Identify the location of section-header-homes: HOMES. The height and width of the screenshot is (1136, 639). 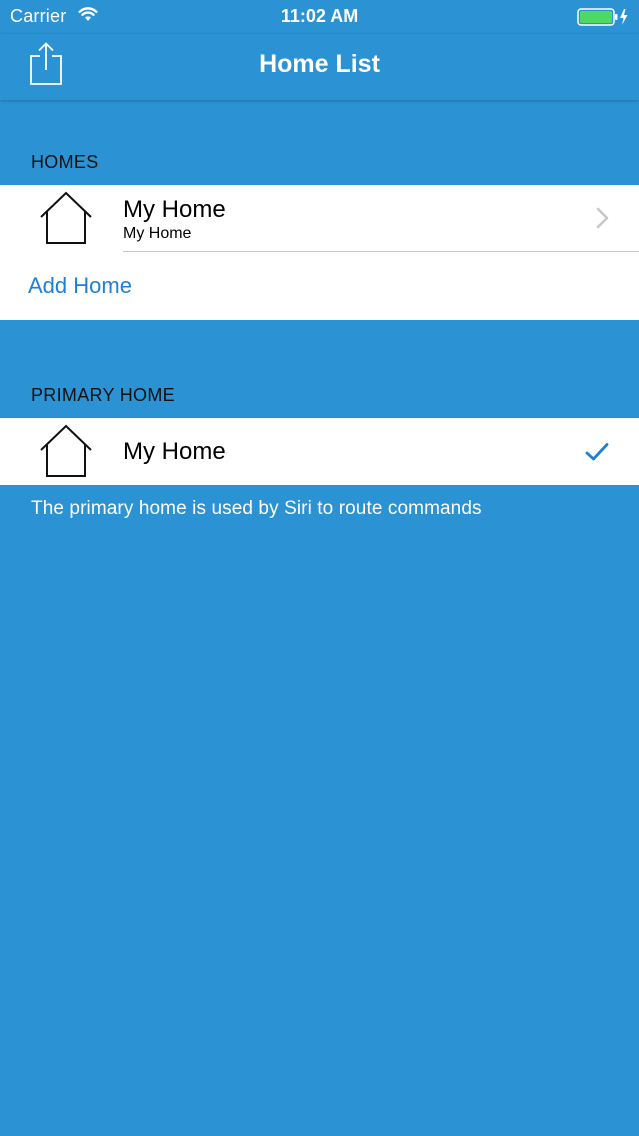
(65, 162).